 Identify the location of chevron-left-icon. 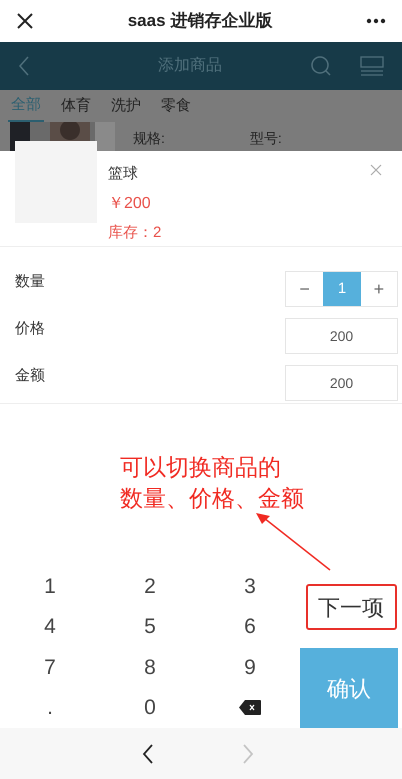
(148, 753).